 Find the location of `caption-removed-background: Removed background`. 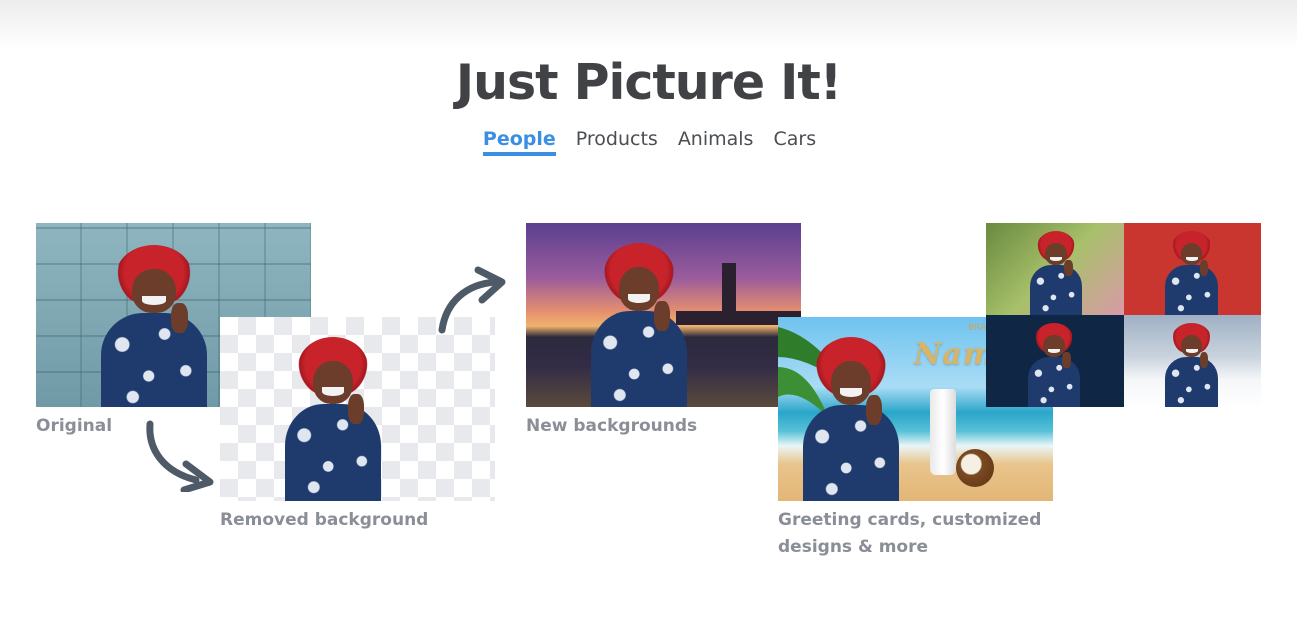

caption-removed-background: Removed background is located at coordinates (324, 520).